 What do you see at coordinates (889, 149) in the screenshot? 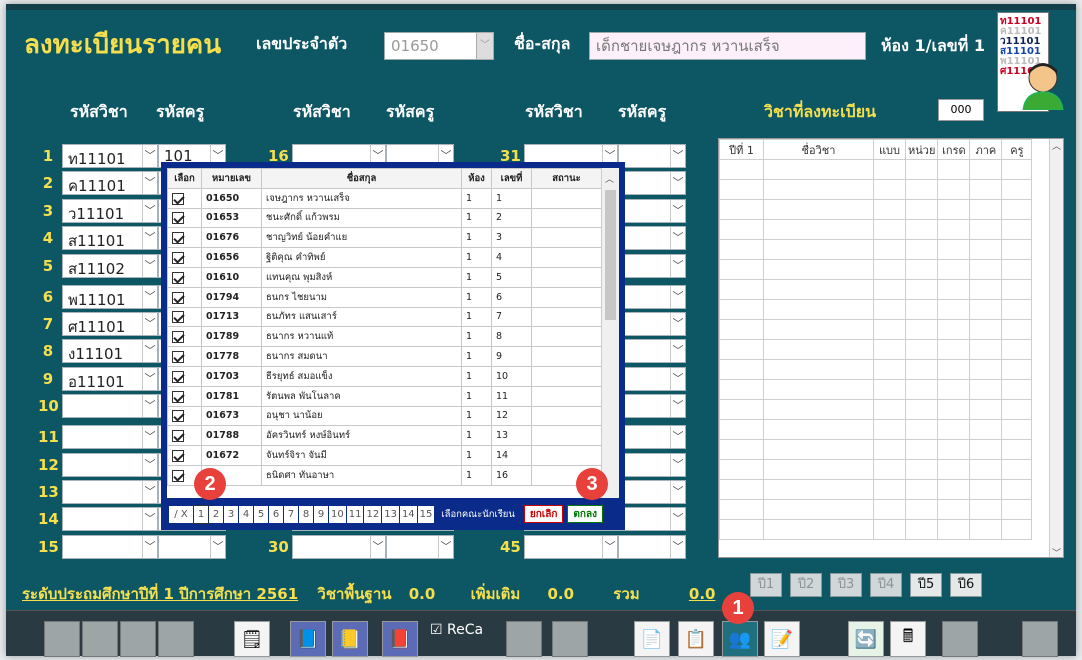
I see `column-header: แบบ` at bounding box center [889, 149].